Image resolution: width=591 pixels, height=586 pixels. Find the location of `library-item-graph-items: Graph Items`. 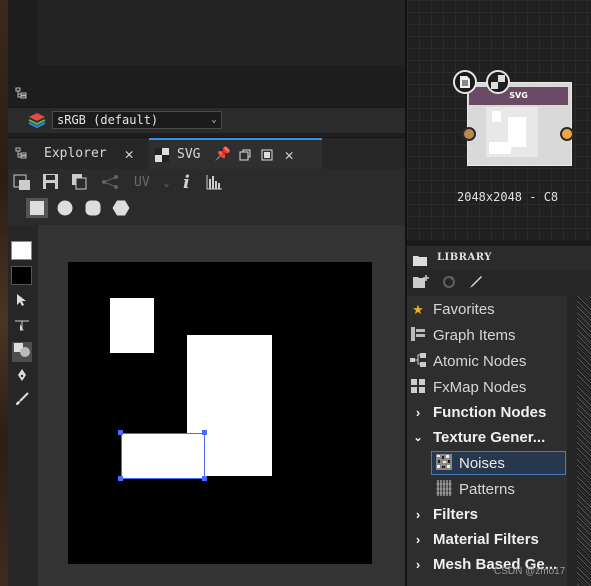

library-item-graph-items: Graph Items is located at coordinates (462, 335).